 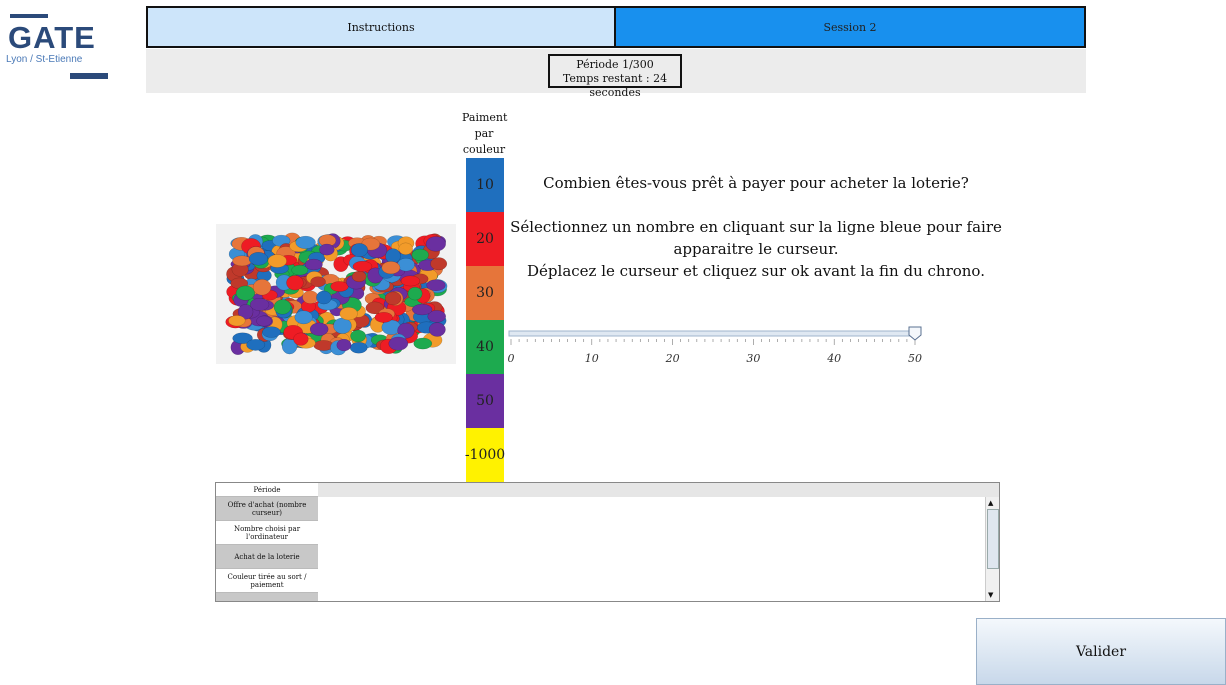 I want to click on period-label: Période 1/300, so click(x=615, y=64).